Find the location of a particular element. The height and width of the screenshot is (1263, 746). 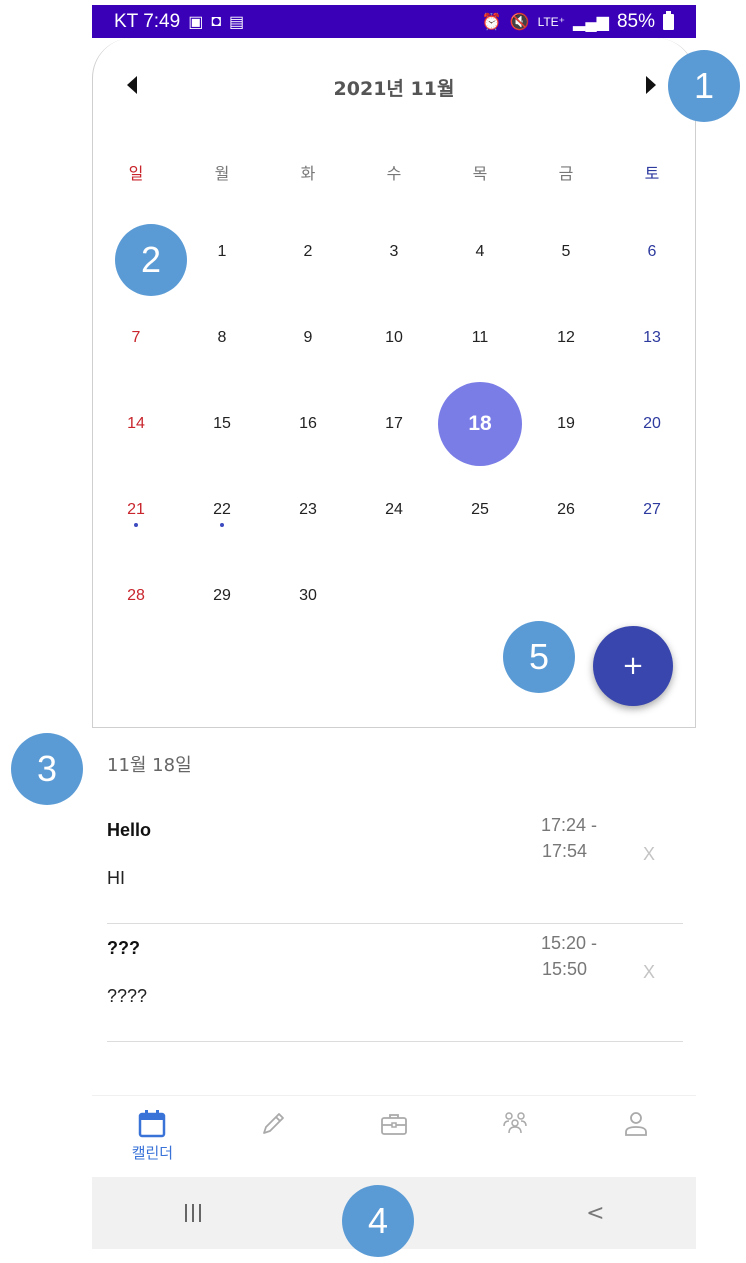

day-cell: 6 is located at coordinates (652, 252).